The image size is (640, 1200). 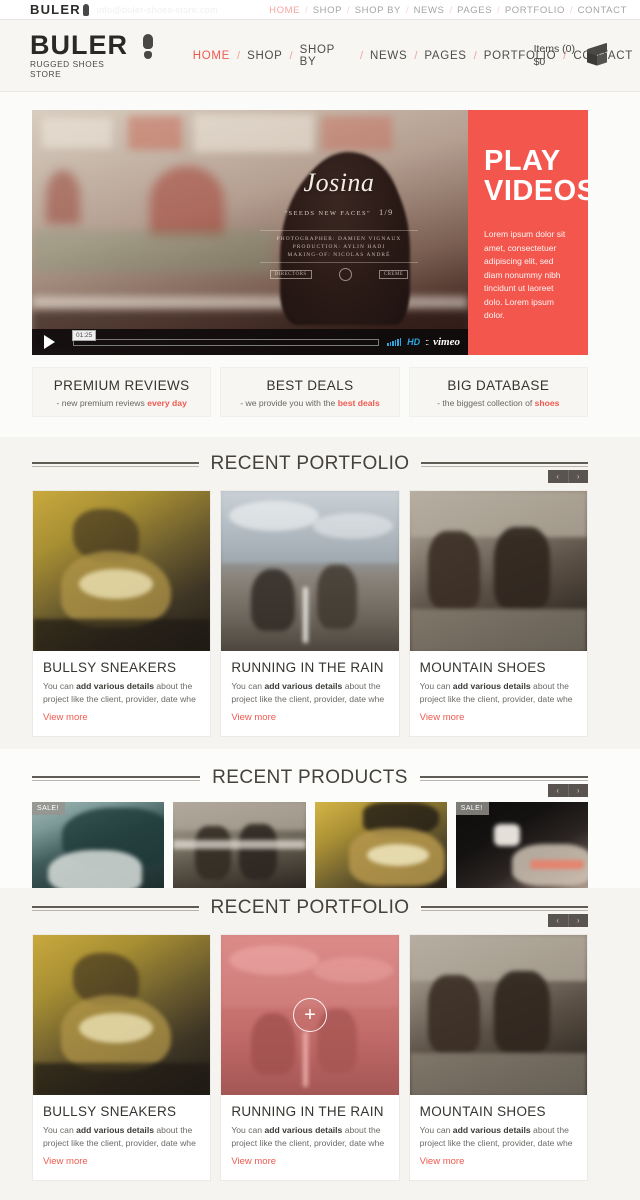 What do you see at coordinates (445, 56) in the screenshot?
I see `nav-item-pages: PAGES` at bounding box center [445, 56].